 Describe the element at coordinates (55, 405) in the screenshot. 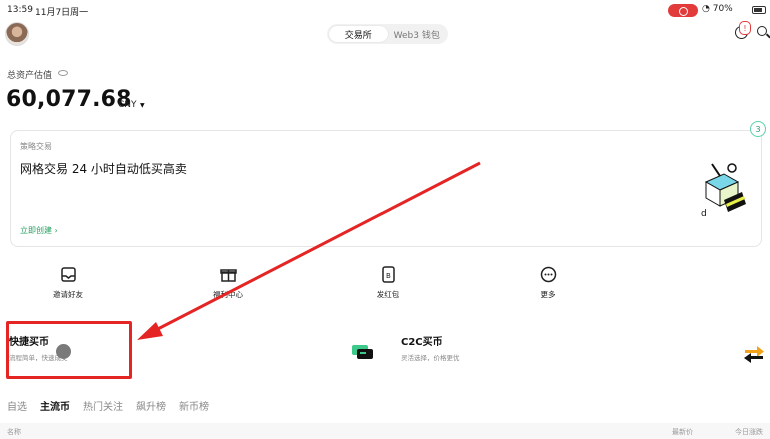

I see `tab-mainstream: 主流币` at that location.